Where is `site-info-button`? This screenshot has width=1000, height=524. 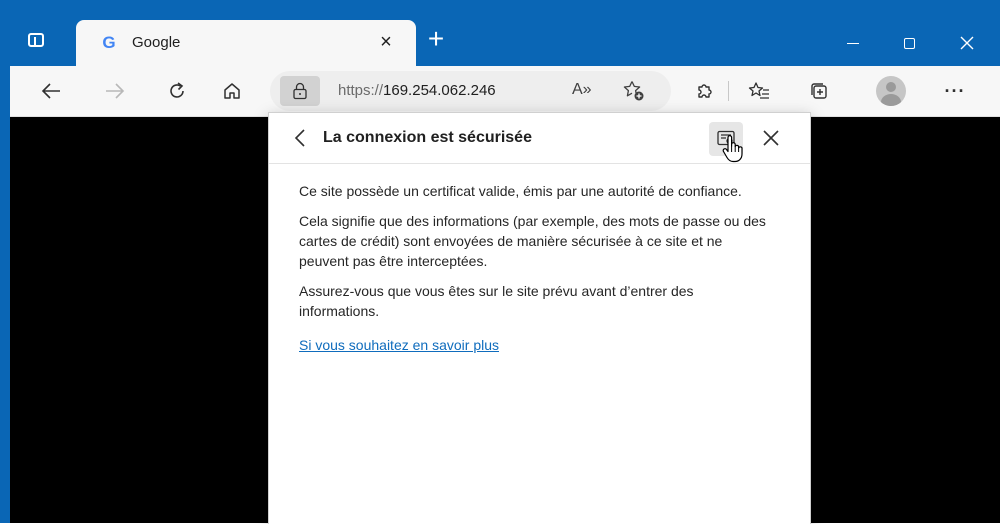
site-info-button is located at coordinates (300, 91).